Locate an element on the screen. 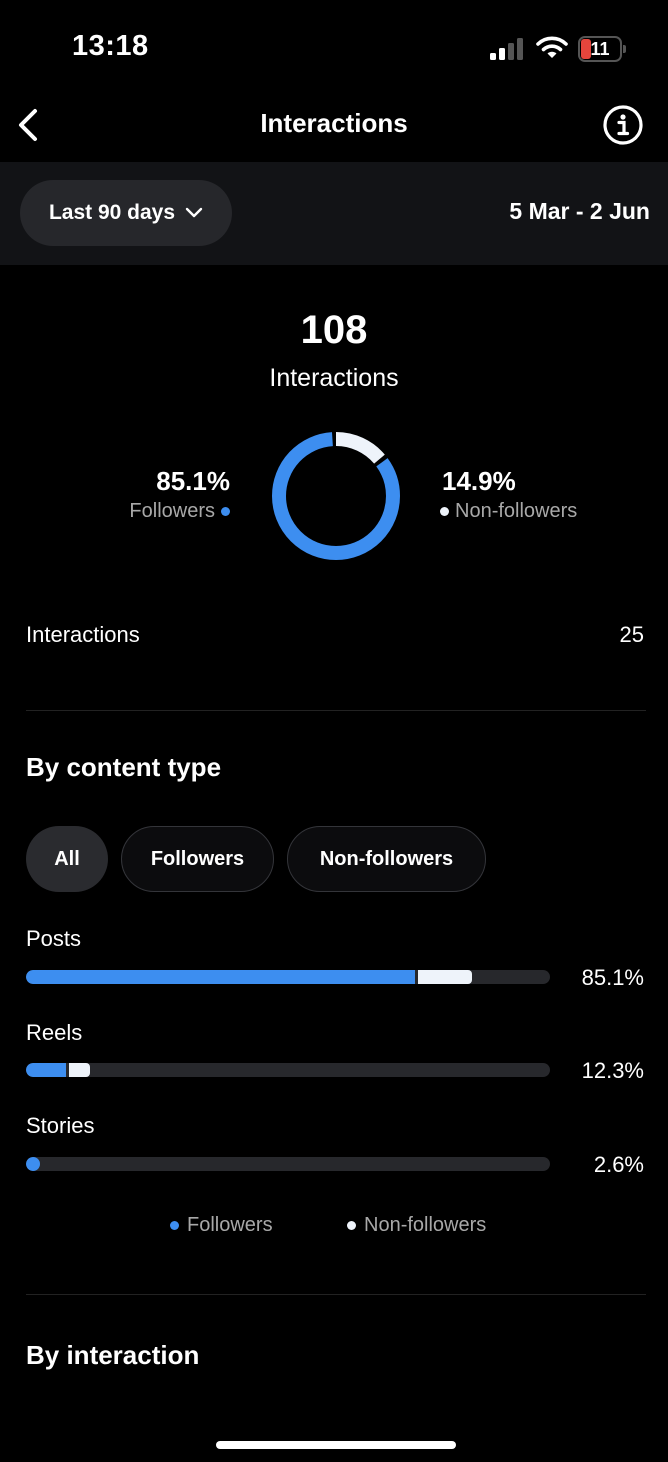 This screenshot has height=1462, width=668. legend-non-followers: Non-followers is located at coordinates (416, 1225).